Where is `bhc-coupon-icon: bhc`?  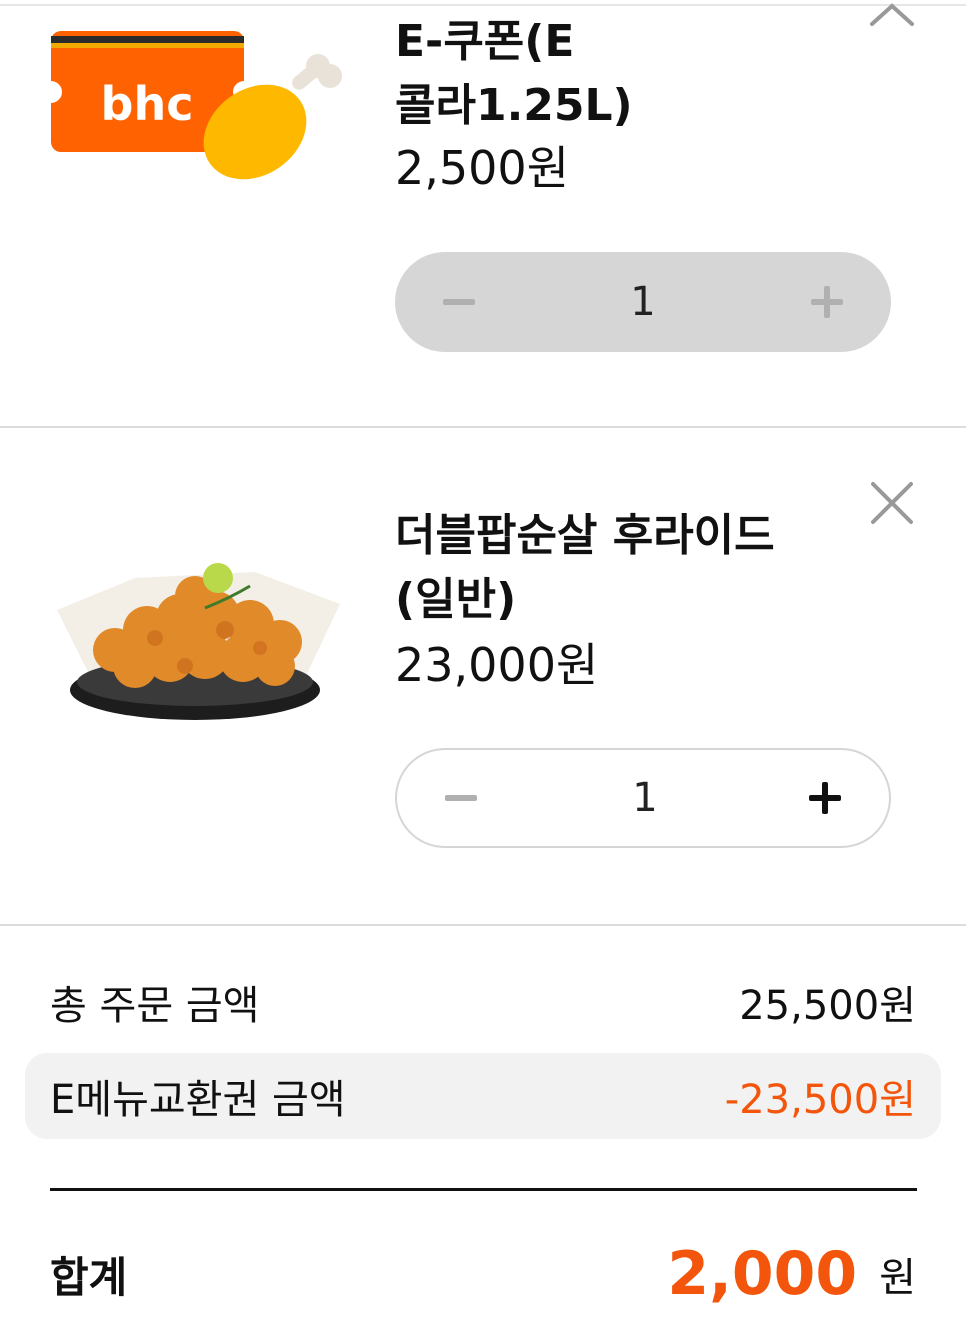 bhc-coupon-icon: bhc is located at coordinates (192, 105).